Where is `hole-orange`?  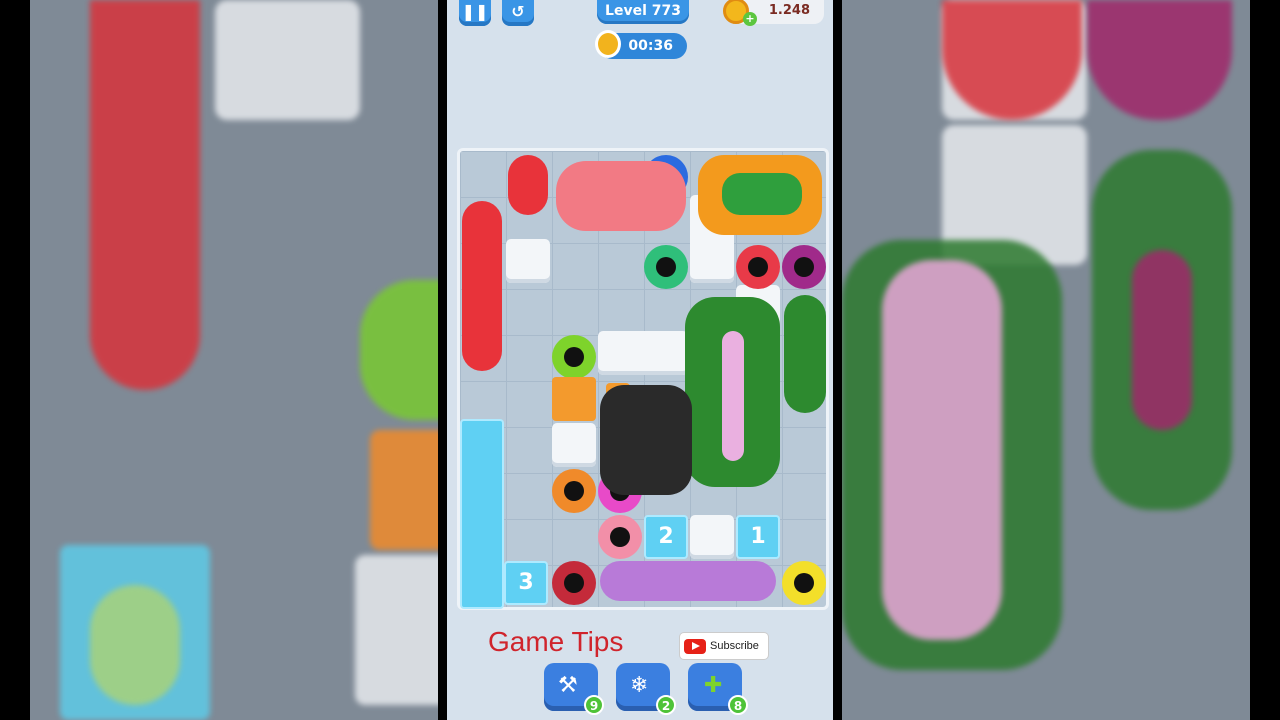 hole-orange is located at coordinates (574, 491).